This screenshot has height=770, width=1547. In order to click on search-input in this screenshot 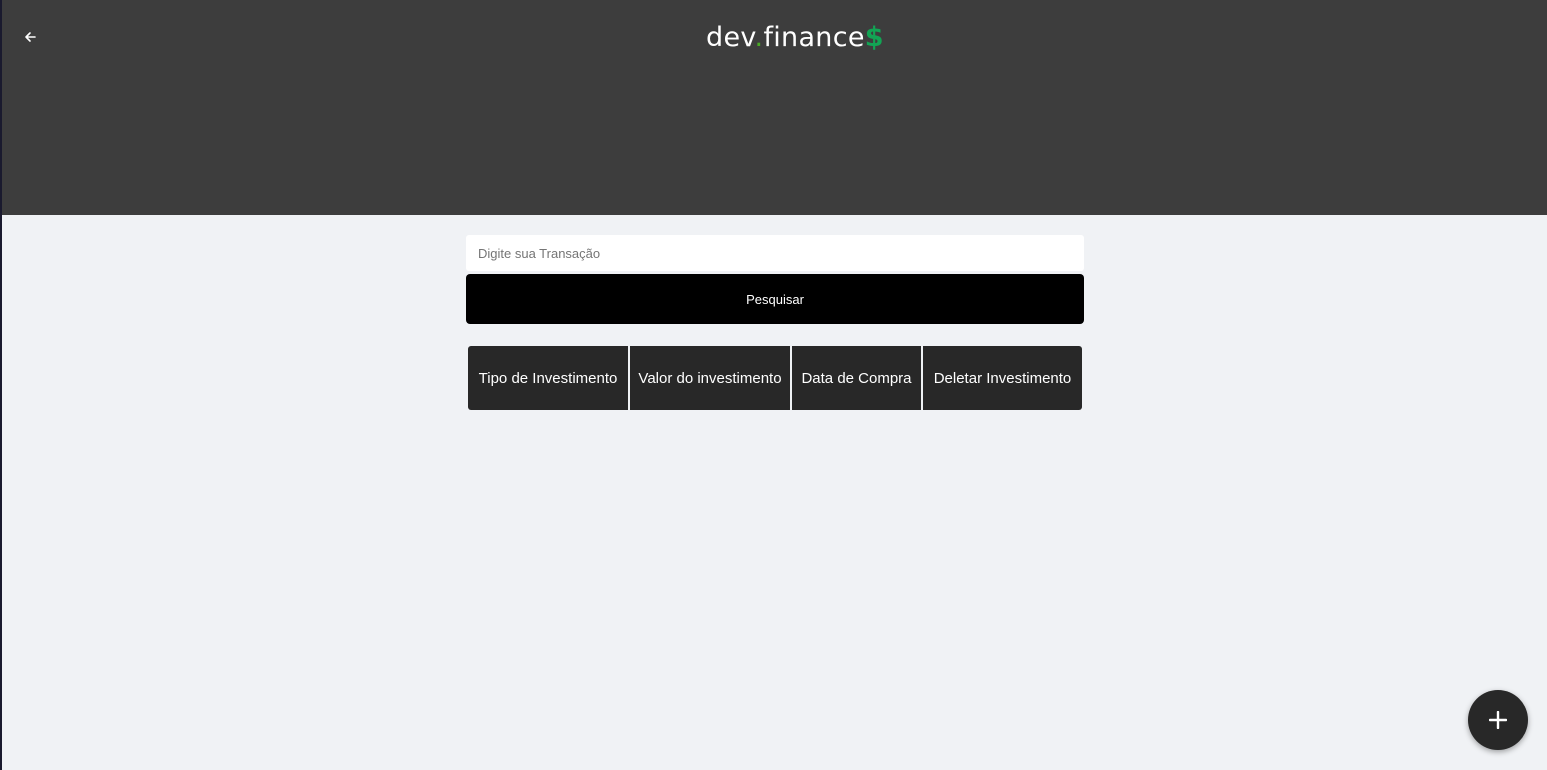, I will do `click(775, 253)`.